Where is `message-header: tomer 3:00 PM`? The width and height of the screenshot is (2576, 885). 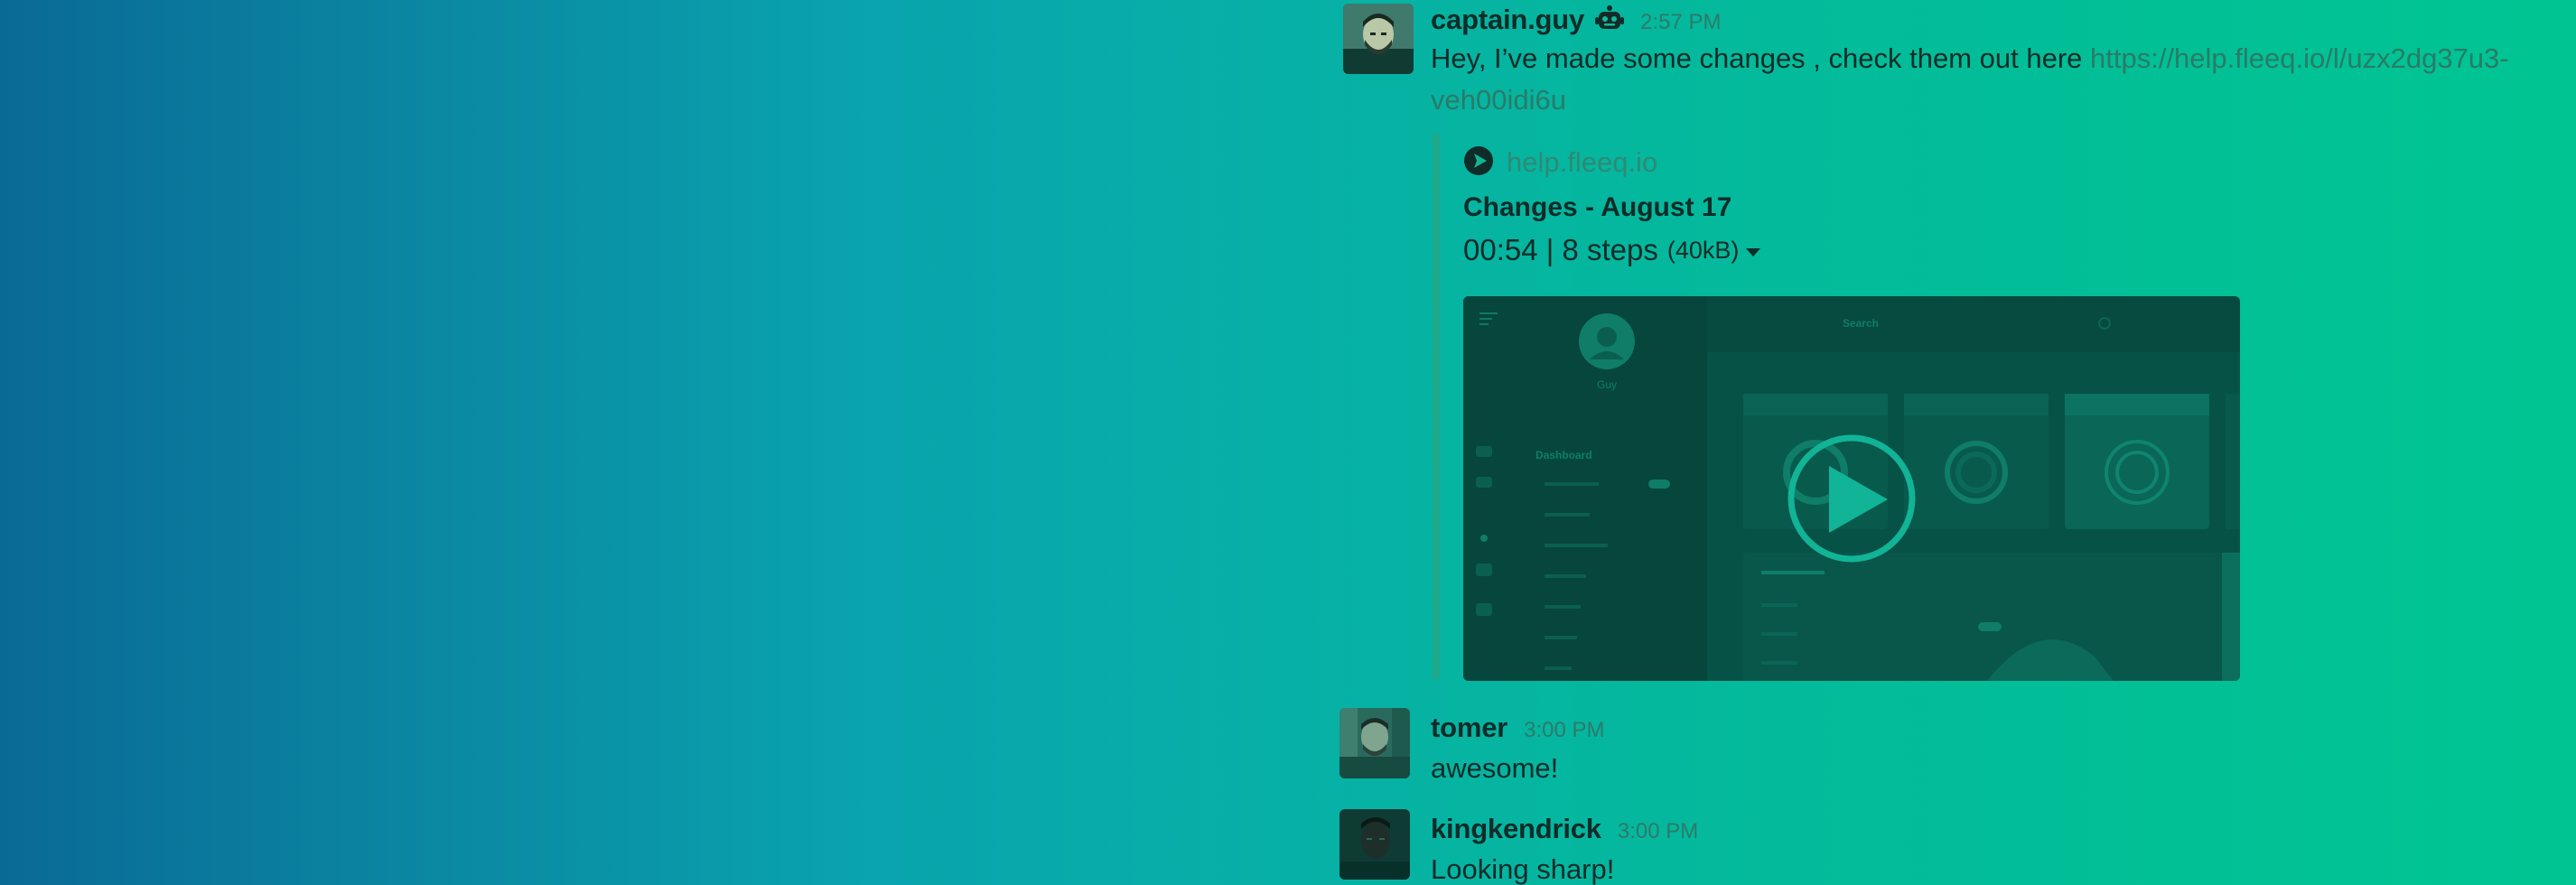
message-header: tomer 3:00 PM is located at coordinates (2000, 730).